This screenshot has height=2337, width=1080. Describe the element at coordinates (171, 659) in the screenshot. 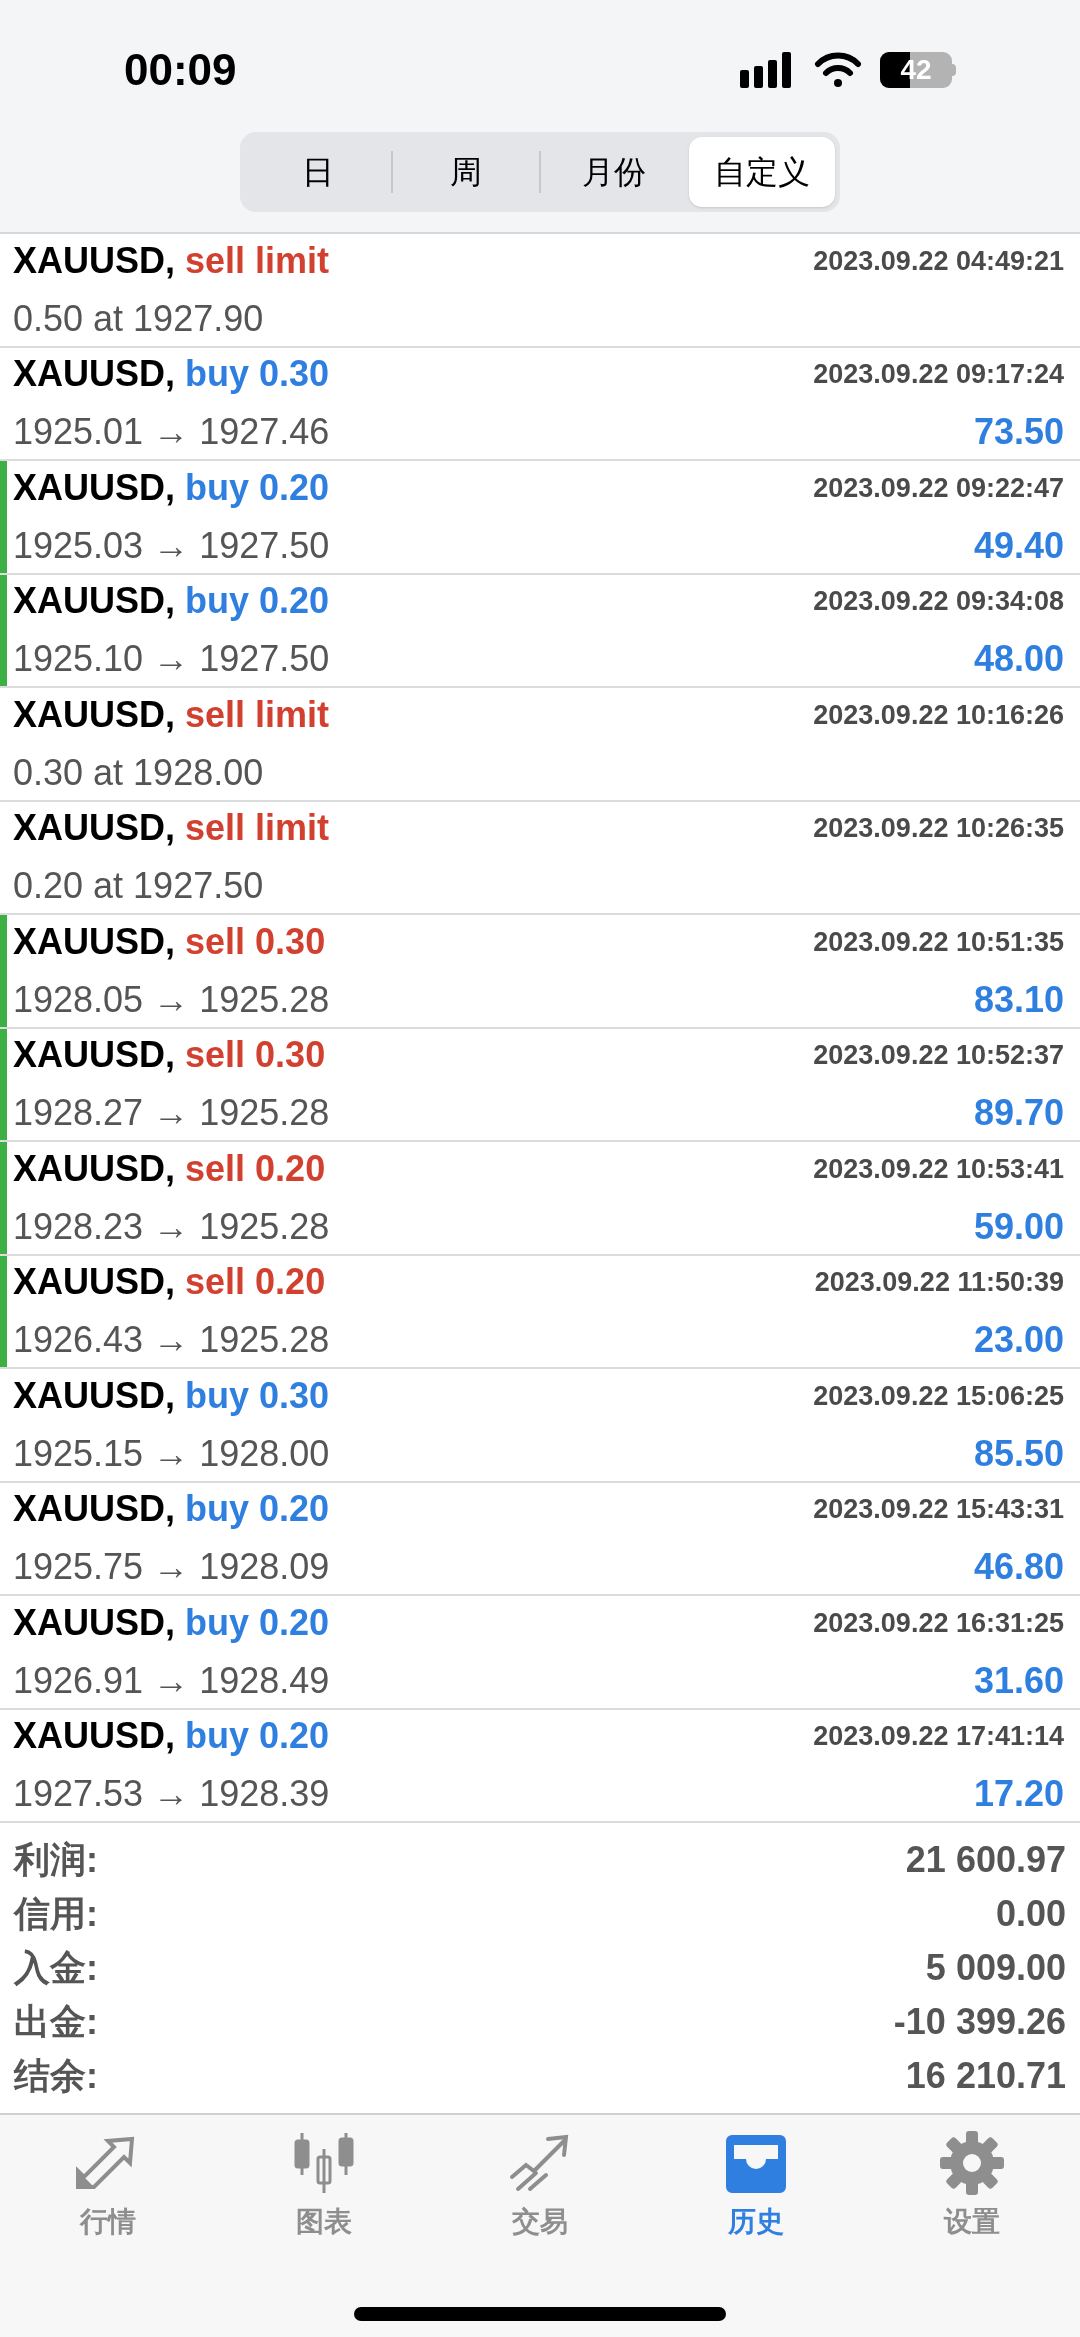

I see `price-detail: 1925.10 → 1927.50` at that location.